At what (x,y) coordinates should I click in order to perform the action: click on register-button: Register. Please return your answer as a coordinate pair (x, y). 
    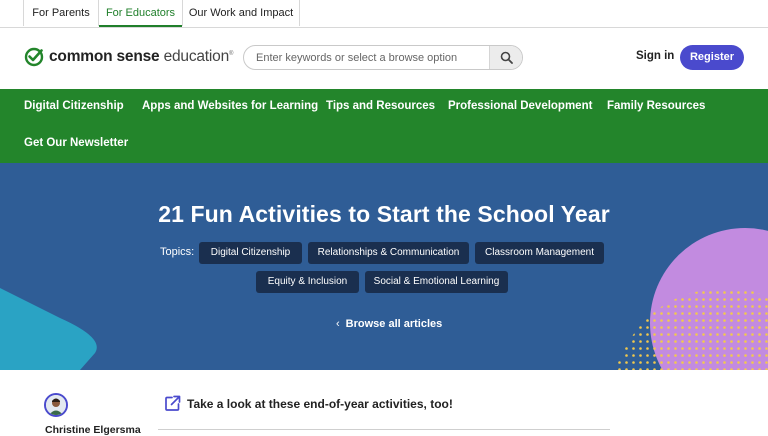
    Looking at the image, I should click on (712, 57).